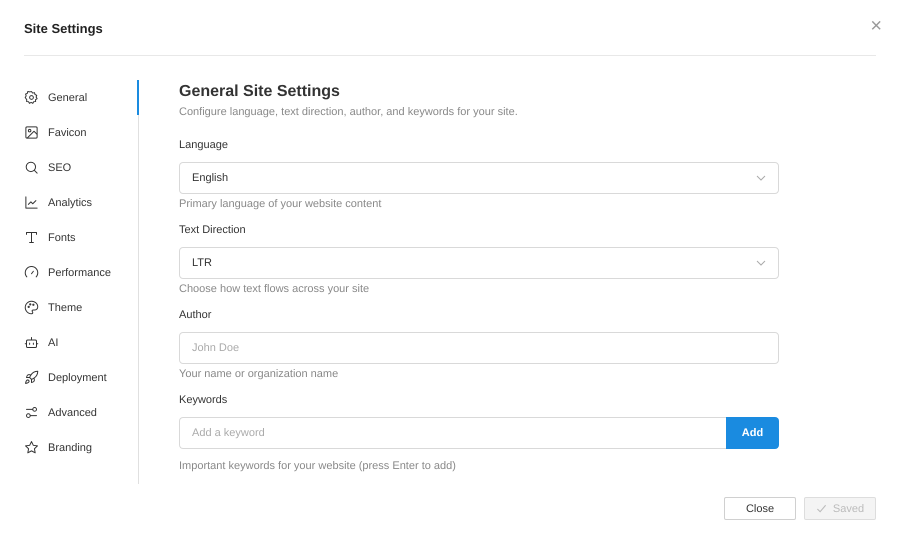 The height and width of the screenshot is (540, 900). Describe the element at coordinates (31, 132) in the screenshot. I see `image-icon` at that location.